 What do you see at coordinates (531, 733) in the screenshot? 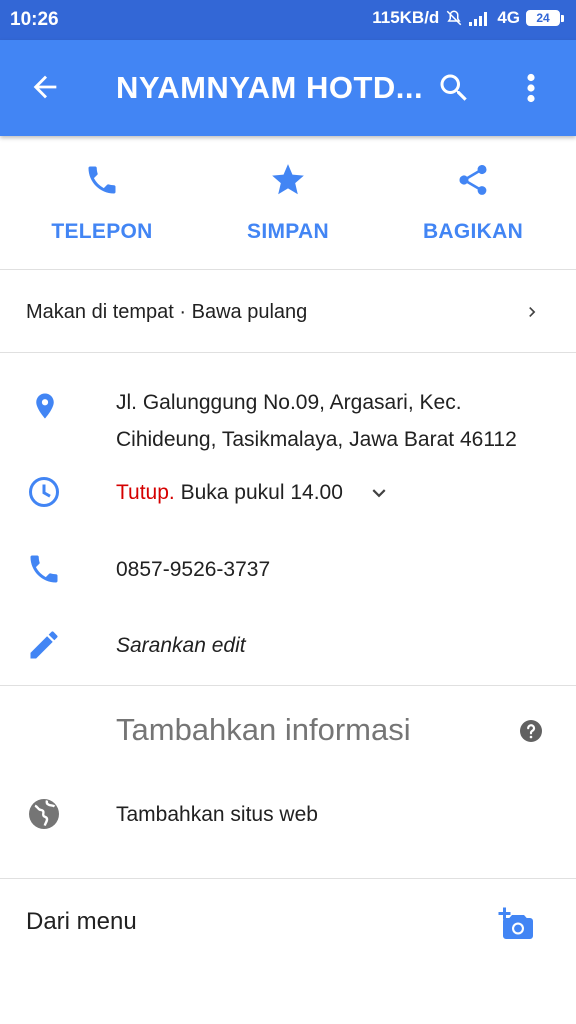
I see `help-icon` at bounding box center [531, 733].